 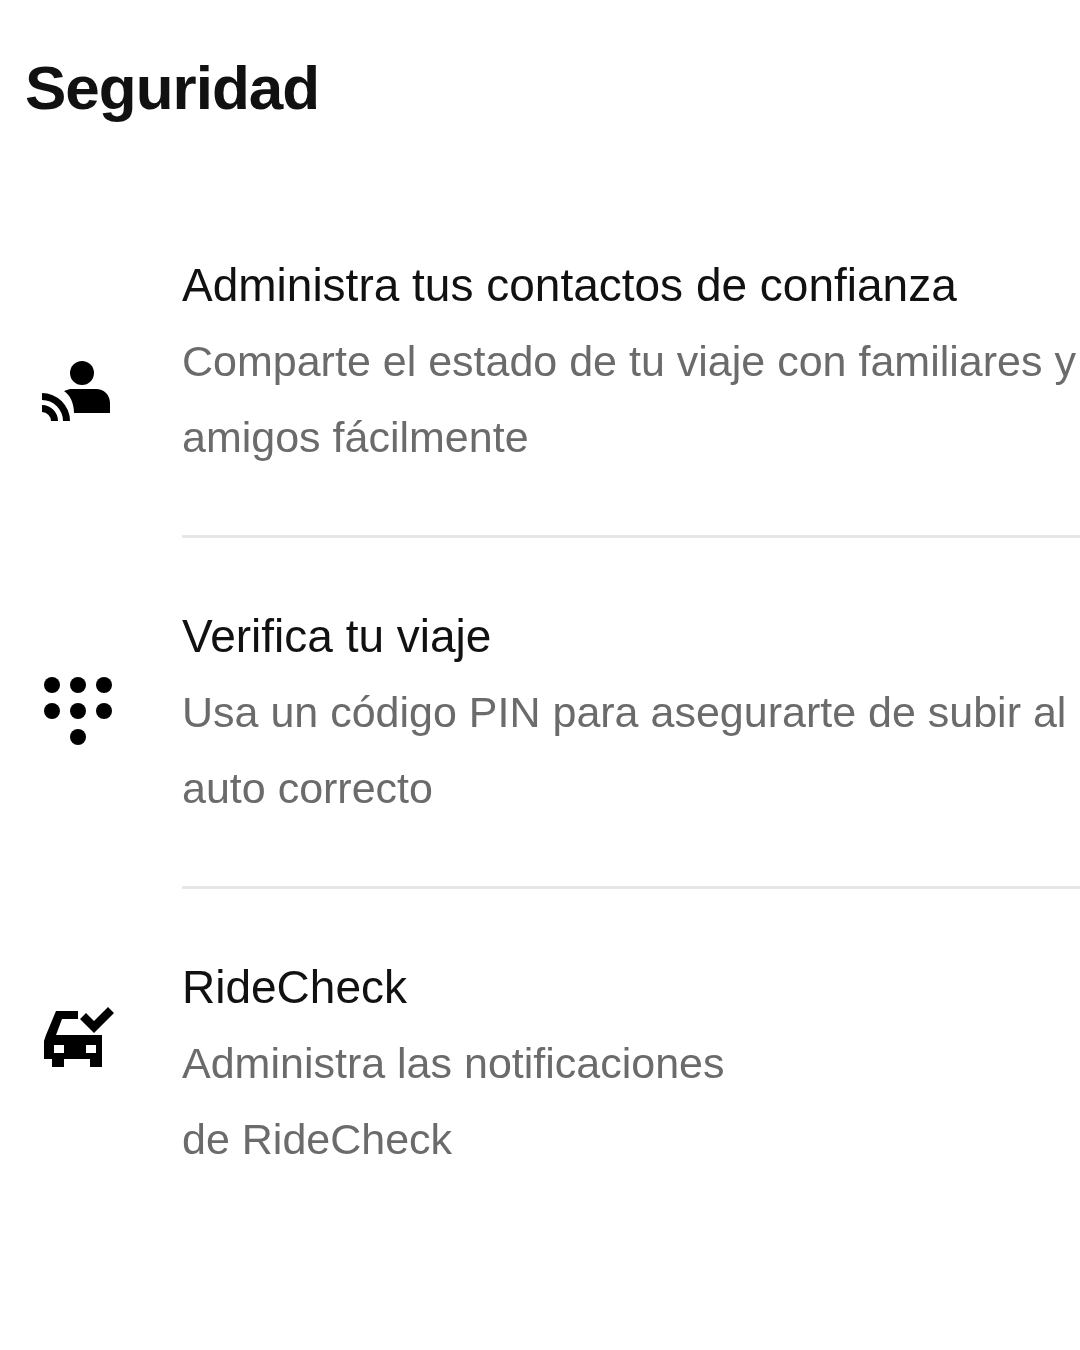 What do you see at coordinates (337, 636) in the screenshot?
I see `item-title: Verifica tu viaje` at bounding box center [337, 636].